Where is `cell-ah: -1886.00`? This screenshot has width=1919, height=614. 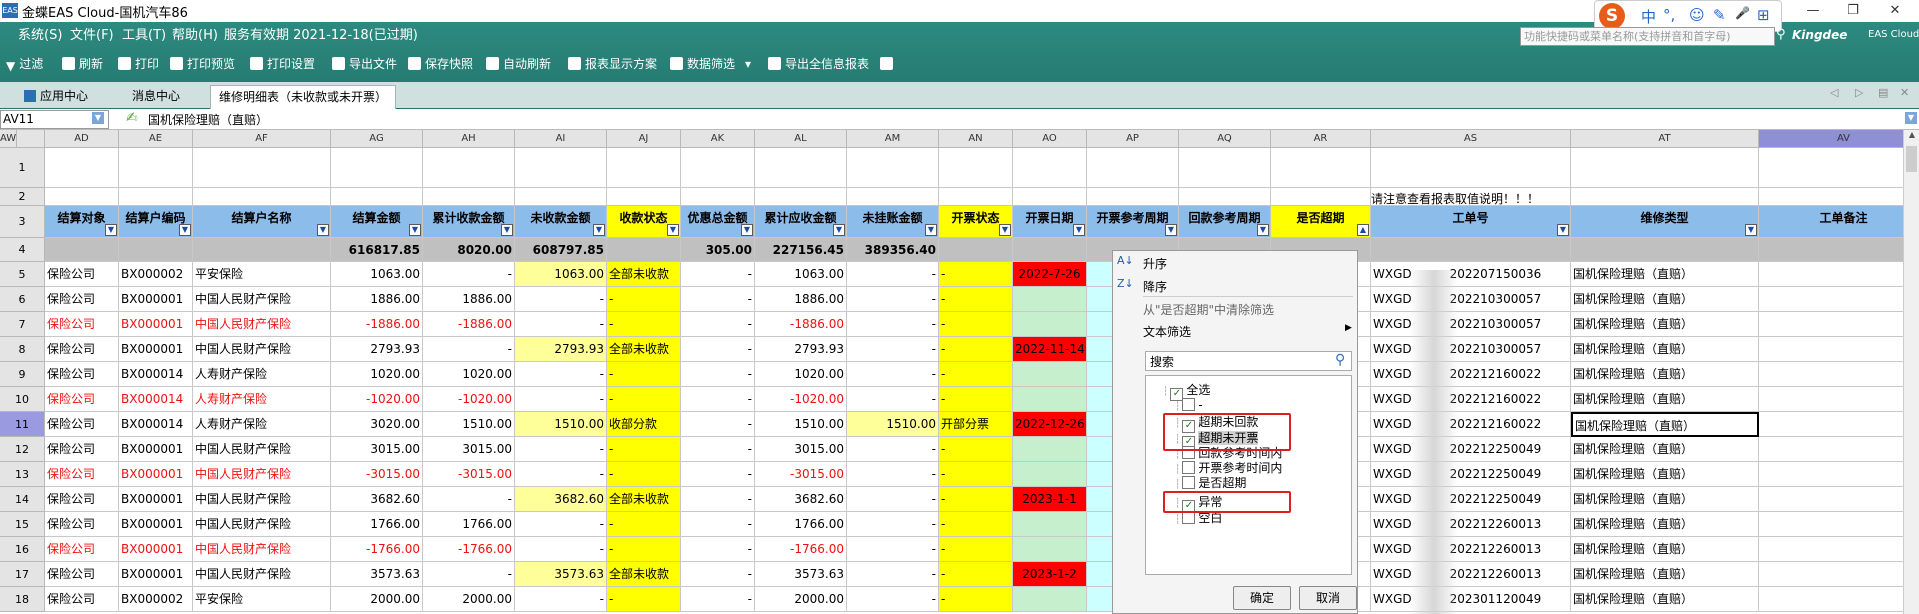
cell-ah: -1886.00 is located at coordinates (469, 324).